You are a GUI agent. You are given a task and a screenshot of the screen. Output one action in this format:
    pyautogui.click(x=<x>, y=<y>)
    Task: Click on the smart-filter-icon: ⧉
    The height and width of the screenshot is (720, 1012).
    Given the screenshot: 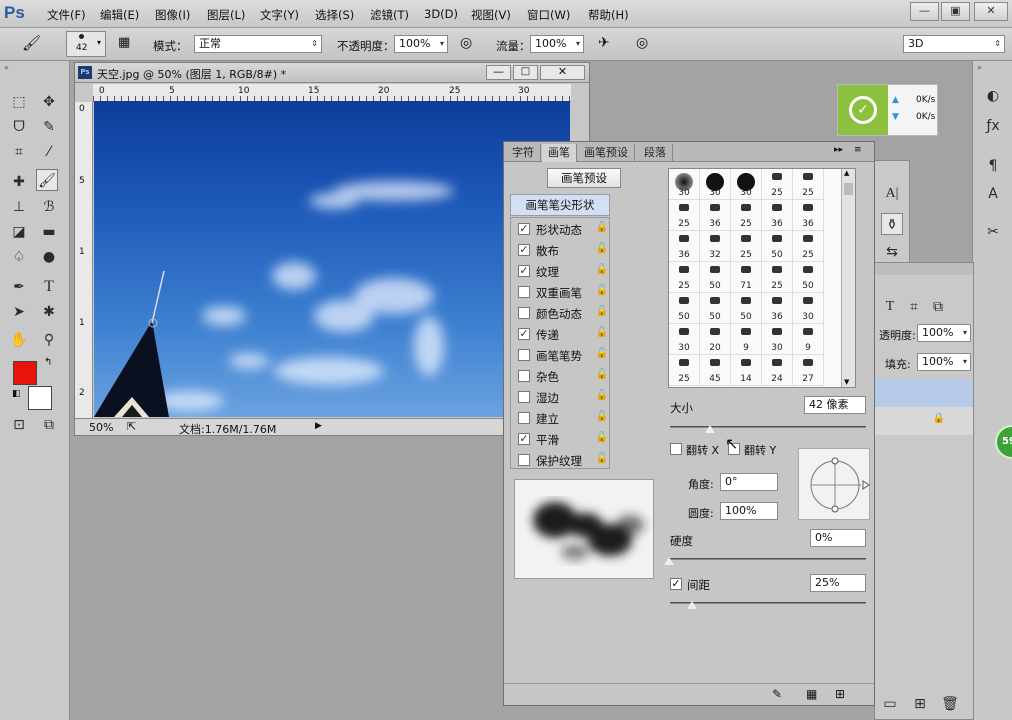 What is the action you would take?
    pyautogui.click(x=938, y=307)
    